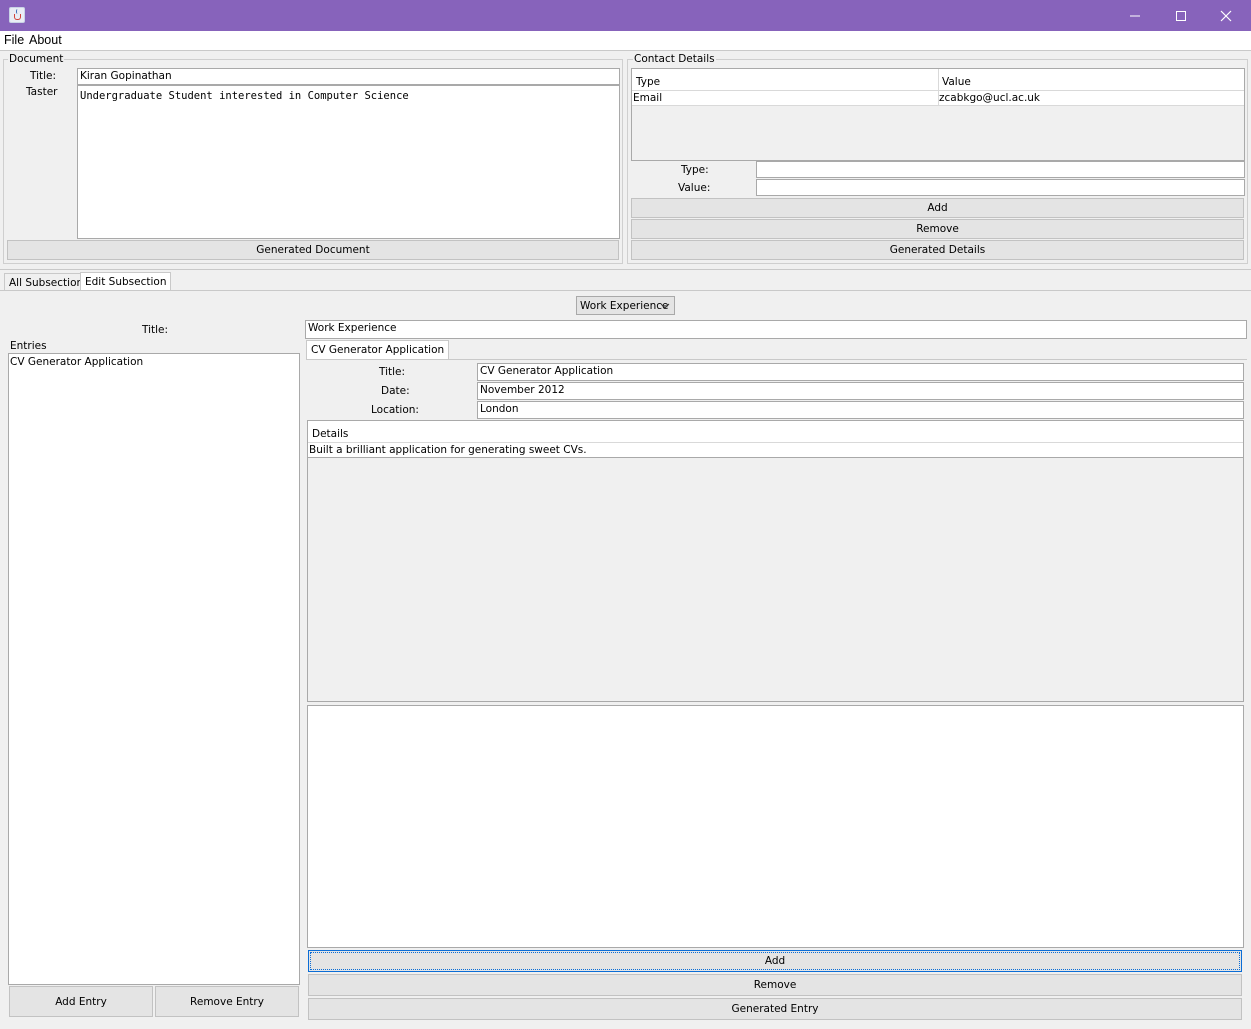 This screenshot has height=1029, width=1251. I want to click on contact-type-label: Type:, so click(695, 170).